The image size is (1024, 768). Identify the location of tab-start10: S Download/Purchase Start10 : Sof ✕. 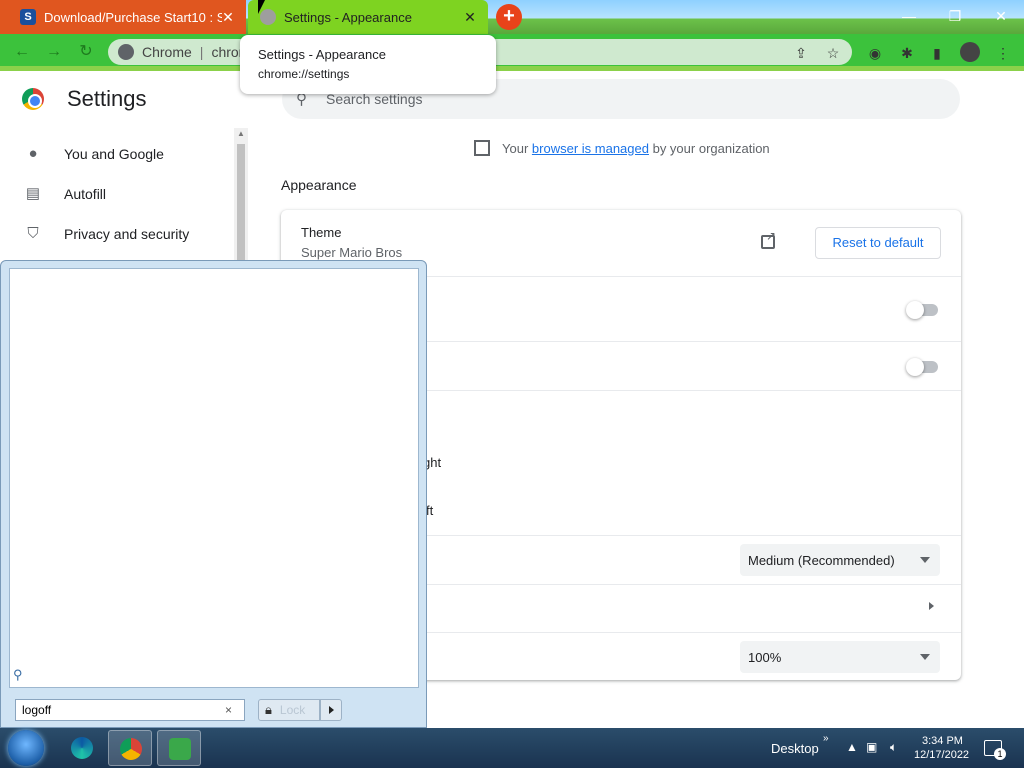
(123, 17).